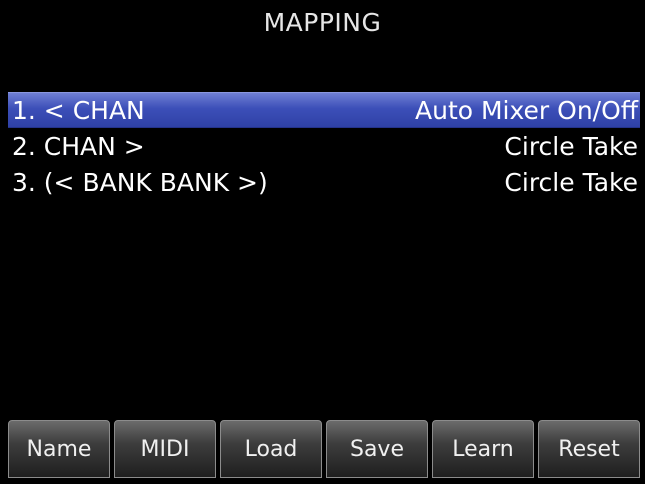 This screenshot has width=645, height=484. I want to click on learn-button: Learn, so click(483, 449).